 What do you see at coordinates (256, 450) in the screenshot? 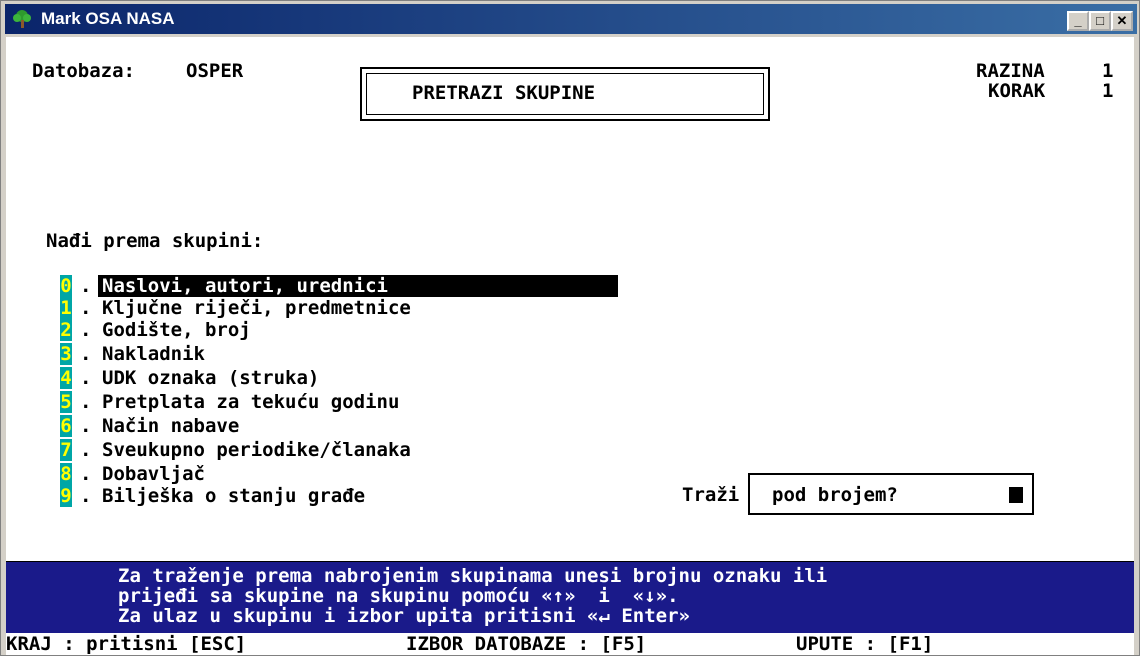
I see `menu-item-label: Sveukupno periodike/članaka` at bounding box center [256, 450].